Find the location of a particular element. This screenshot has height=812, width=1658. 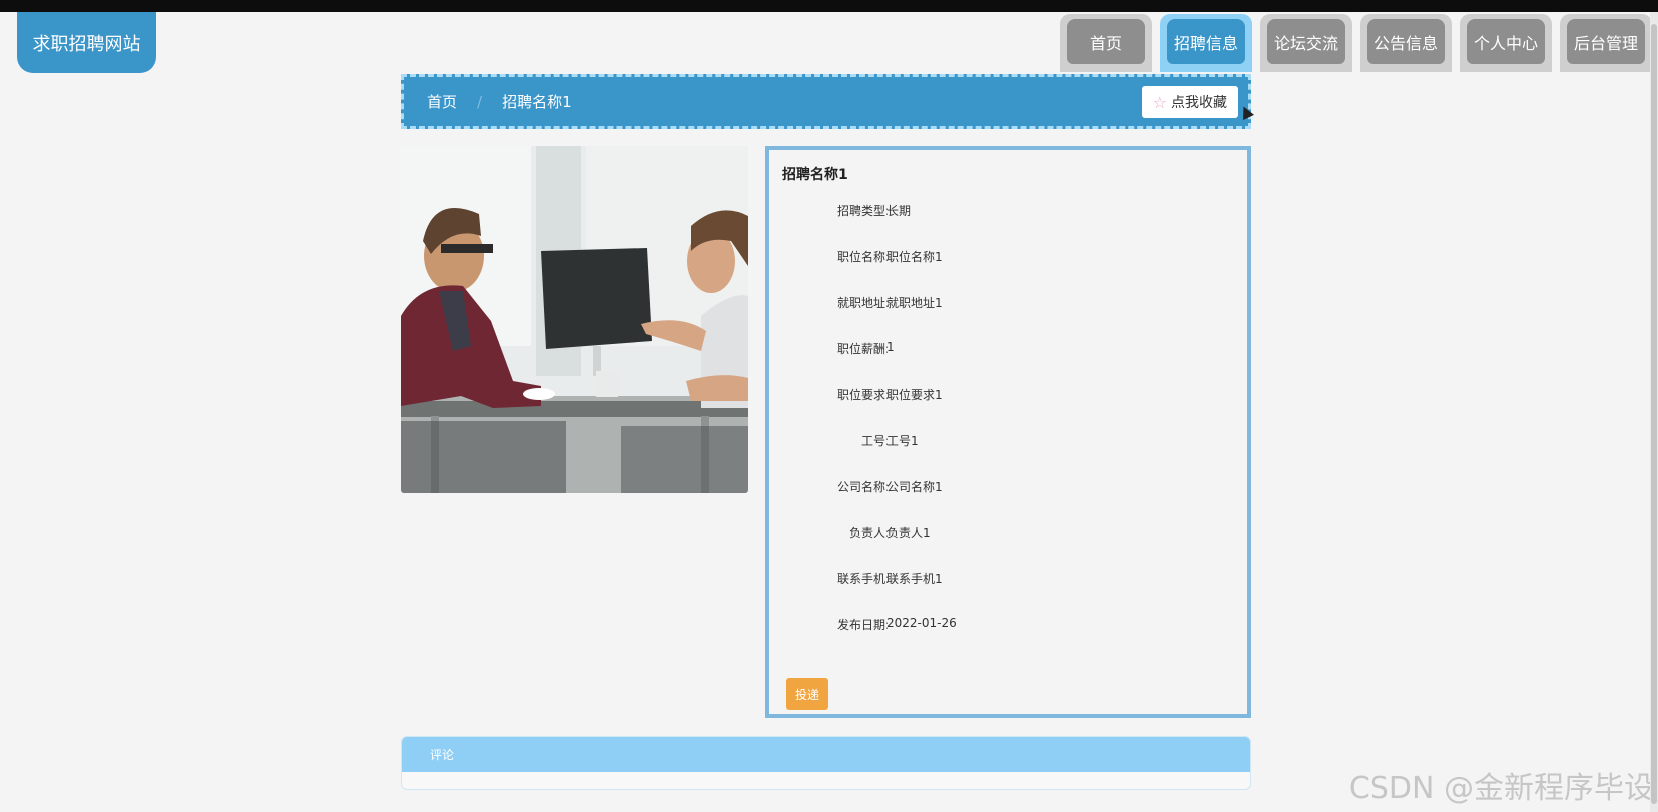

top-bar is located at coordinates (829, 6).